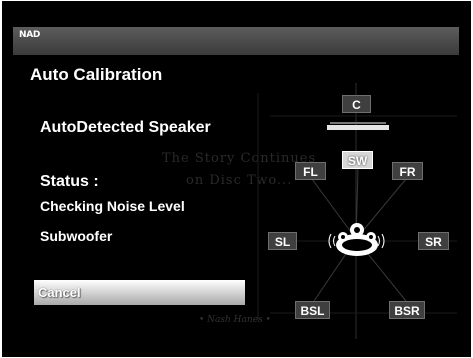 Image resolution: width=473 pixels, height=358 pixels. Describe the element at coordinates (357, 239) in the screenshot. I see `listener-icon` at that location.